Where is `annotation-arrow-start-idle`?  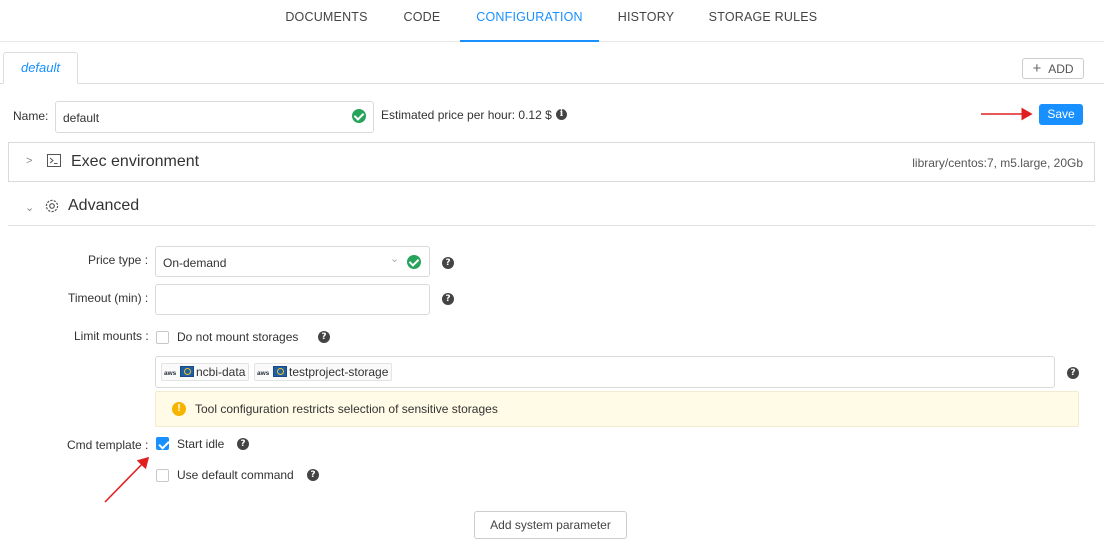 annotation-arrow-start-idle is located at coordinates (127, 479).